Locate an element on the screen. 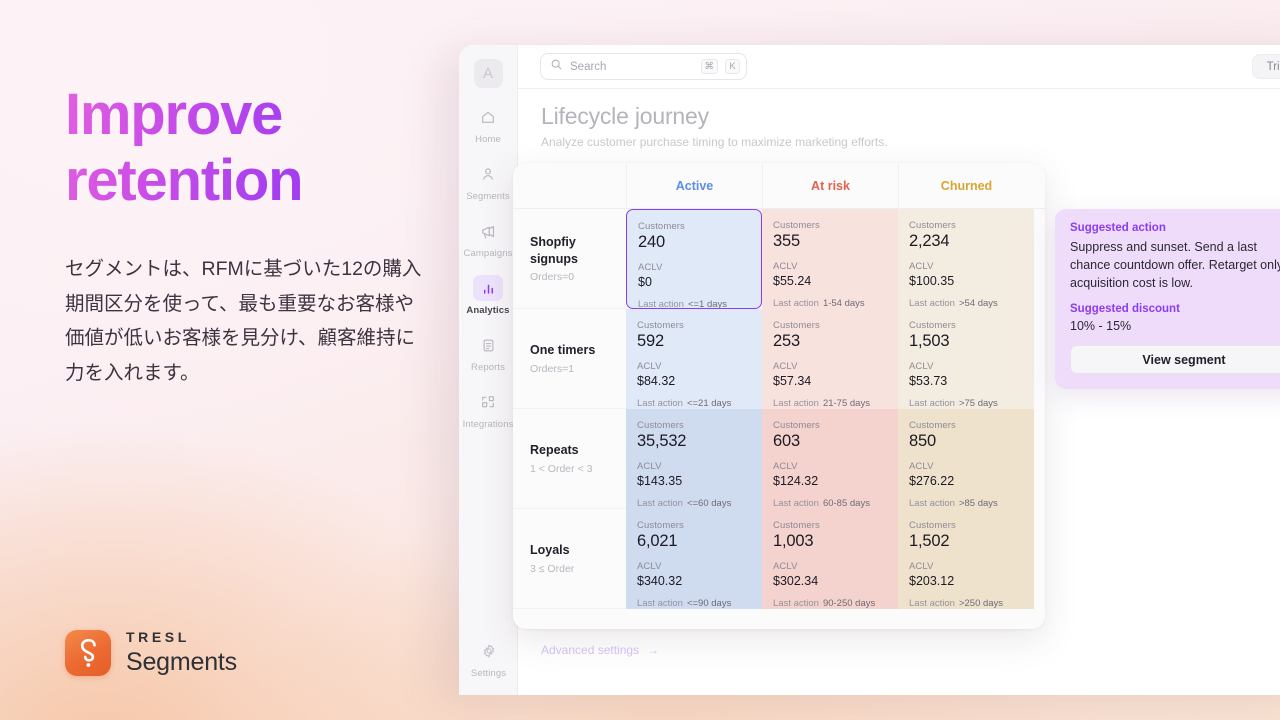  aclv-value: $340.32 is located at coordinates (660, 581).